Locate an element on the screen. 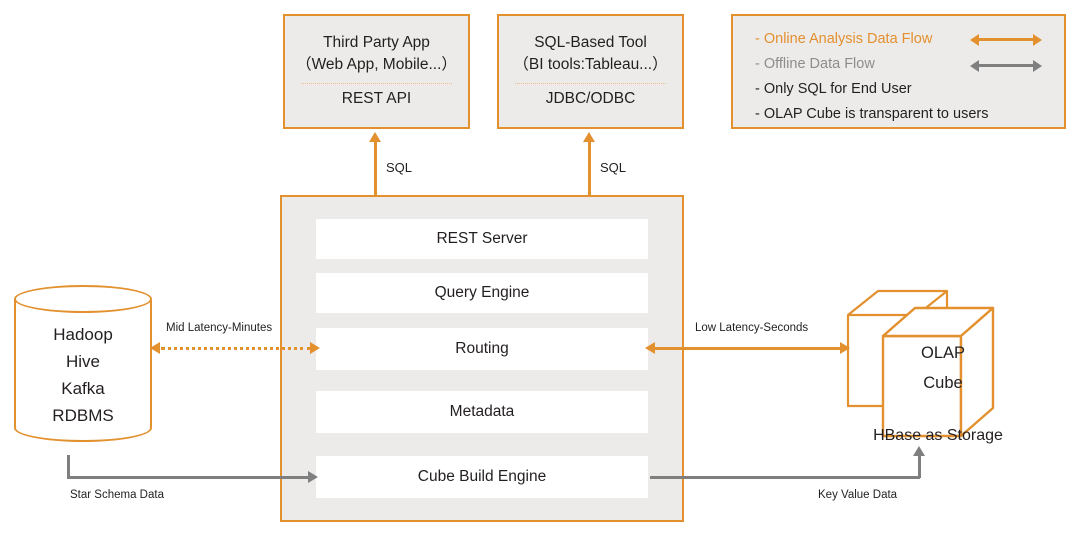 This screenshot has height=533, width=1080. sql-connector-line-left is located at coordinates (375, 168).